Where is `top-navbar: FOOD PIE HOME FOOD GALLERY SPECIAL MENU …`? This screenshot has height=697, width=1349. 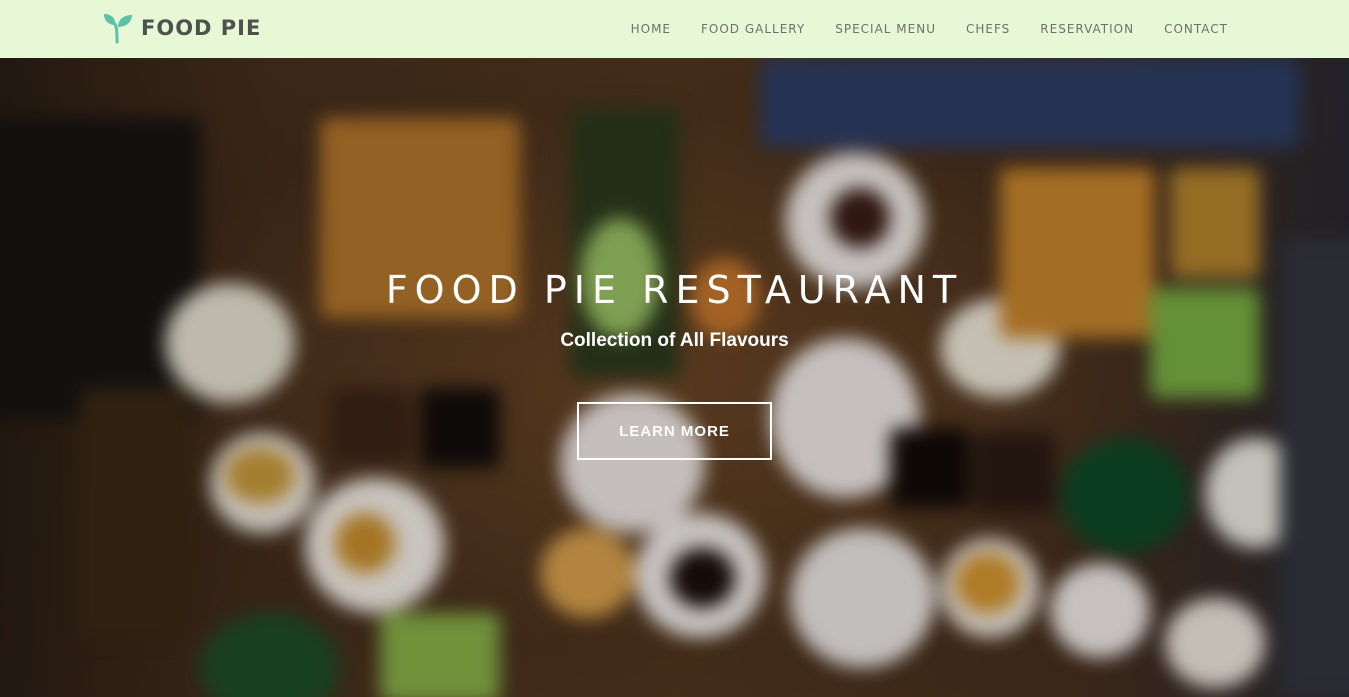
top-navbar: FOOD PIE HOME FOOD GALLERY SPECIAL MENU … is located at coordinates (674, 29).